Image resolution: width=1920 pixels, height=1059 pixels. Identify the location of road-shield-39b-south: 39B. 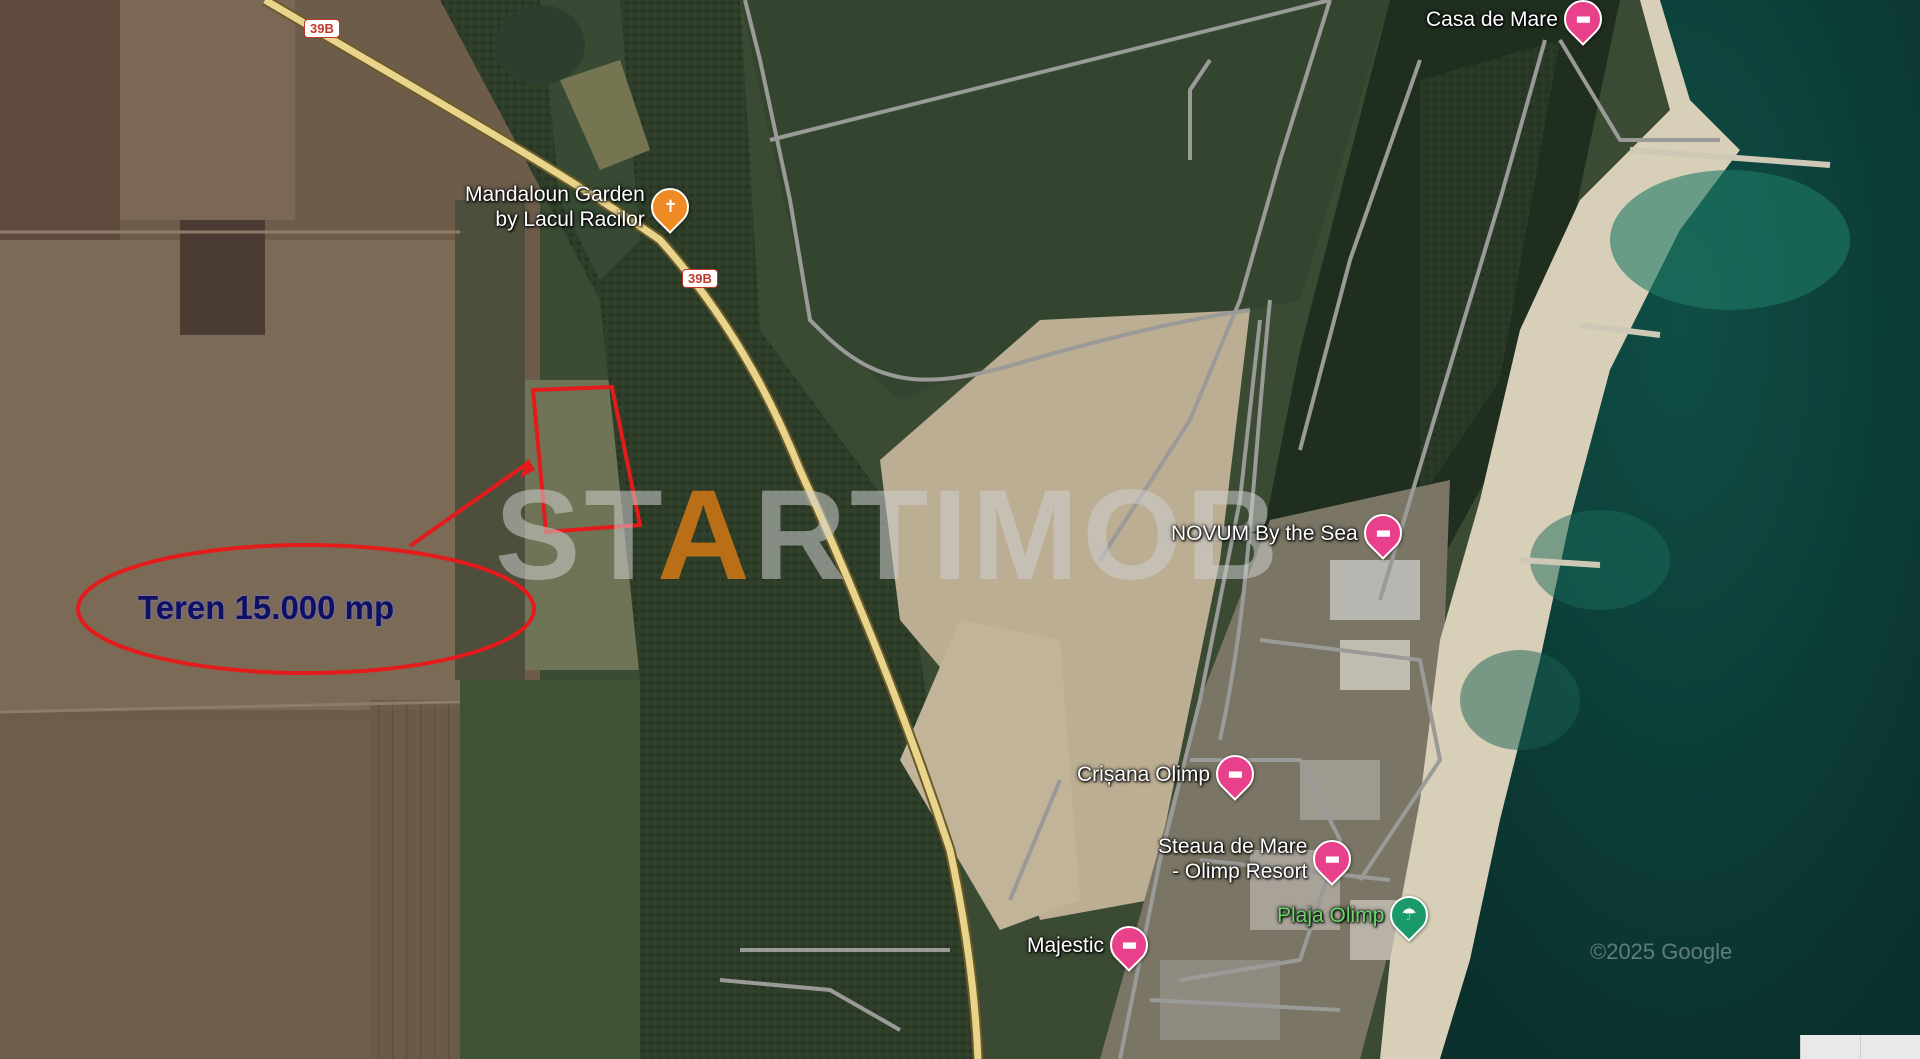
(700, 278).